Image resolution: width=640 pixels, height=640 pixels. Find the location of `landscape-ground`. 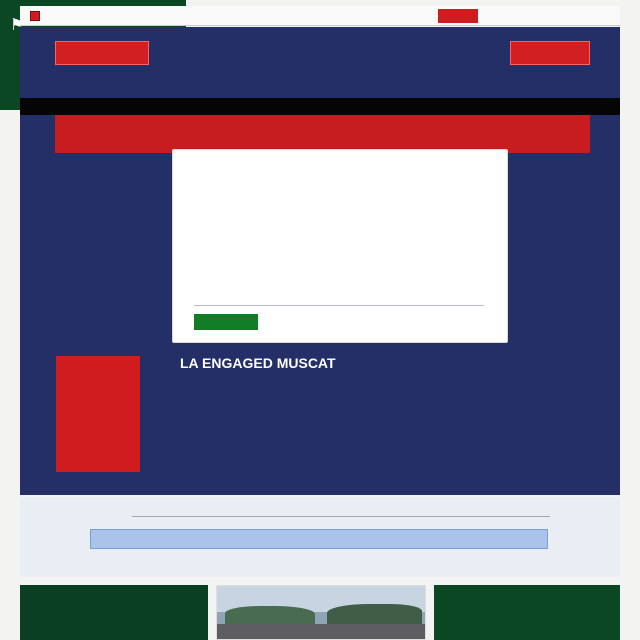

landscape-ground is located at coordinates (321, 631).